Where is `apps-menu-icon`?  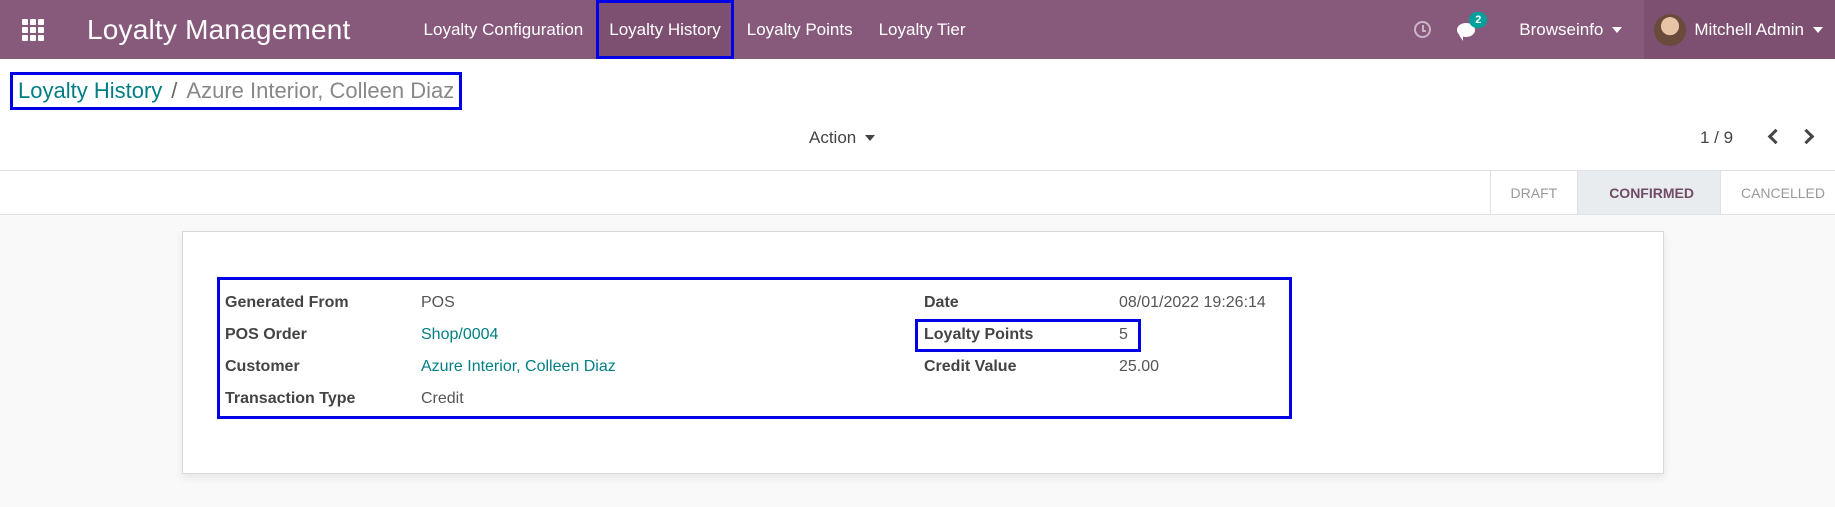 apps-menu-icon is located at coordinates (33, 29).